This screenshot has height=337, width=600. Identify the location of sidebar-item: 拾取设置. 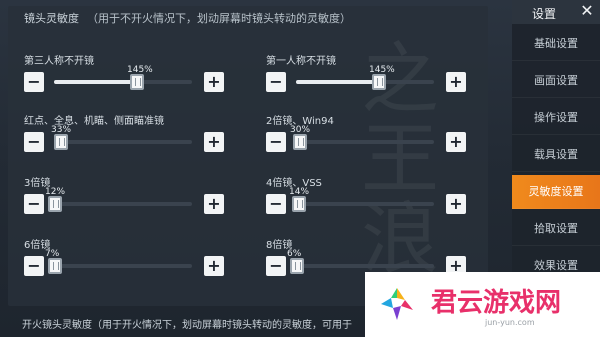
(556, 229).